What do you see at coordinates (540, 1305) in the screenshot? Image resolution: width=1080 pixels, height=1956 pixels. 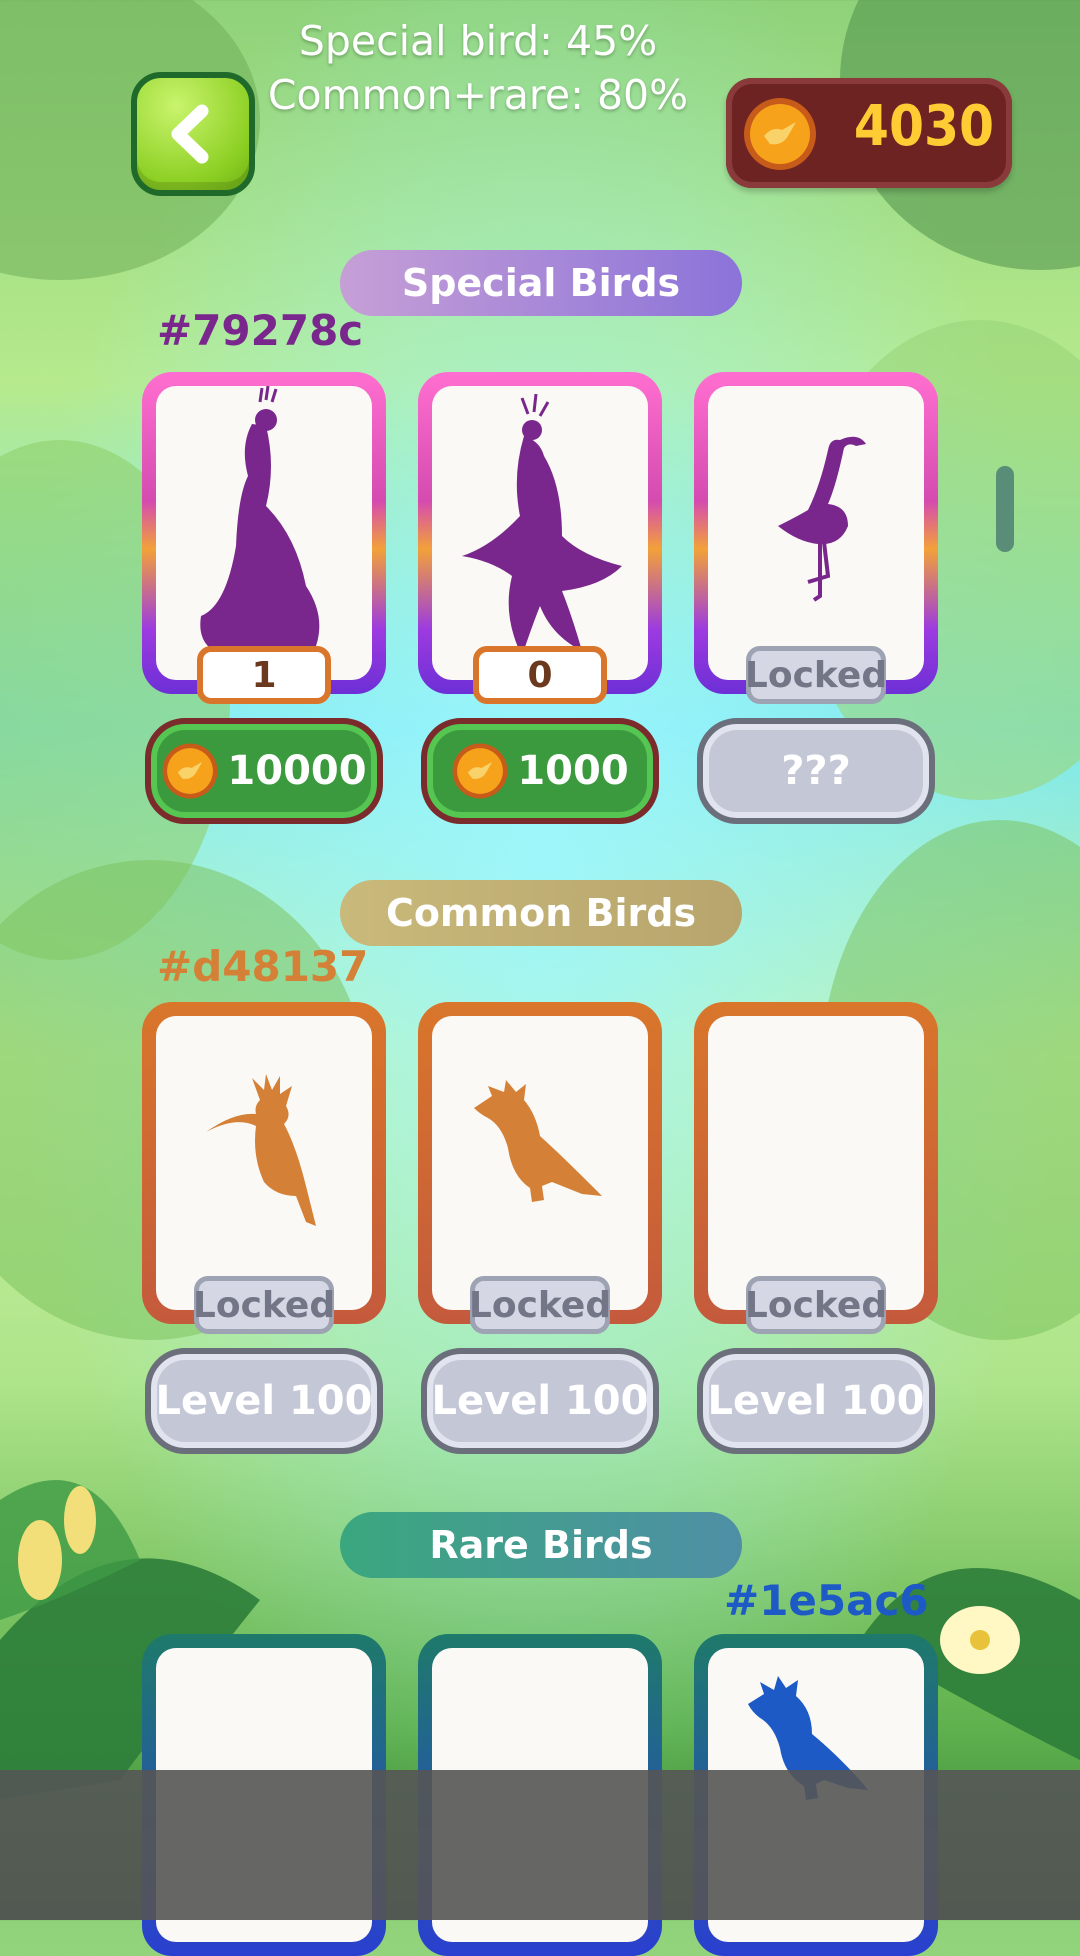 I see `crested-bird-locked-badge: Locked` at bounding box center [540, 1305].